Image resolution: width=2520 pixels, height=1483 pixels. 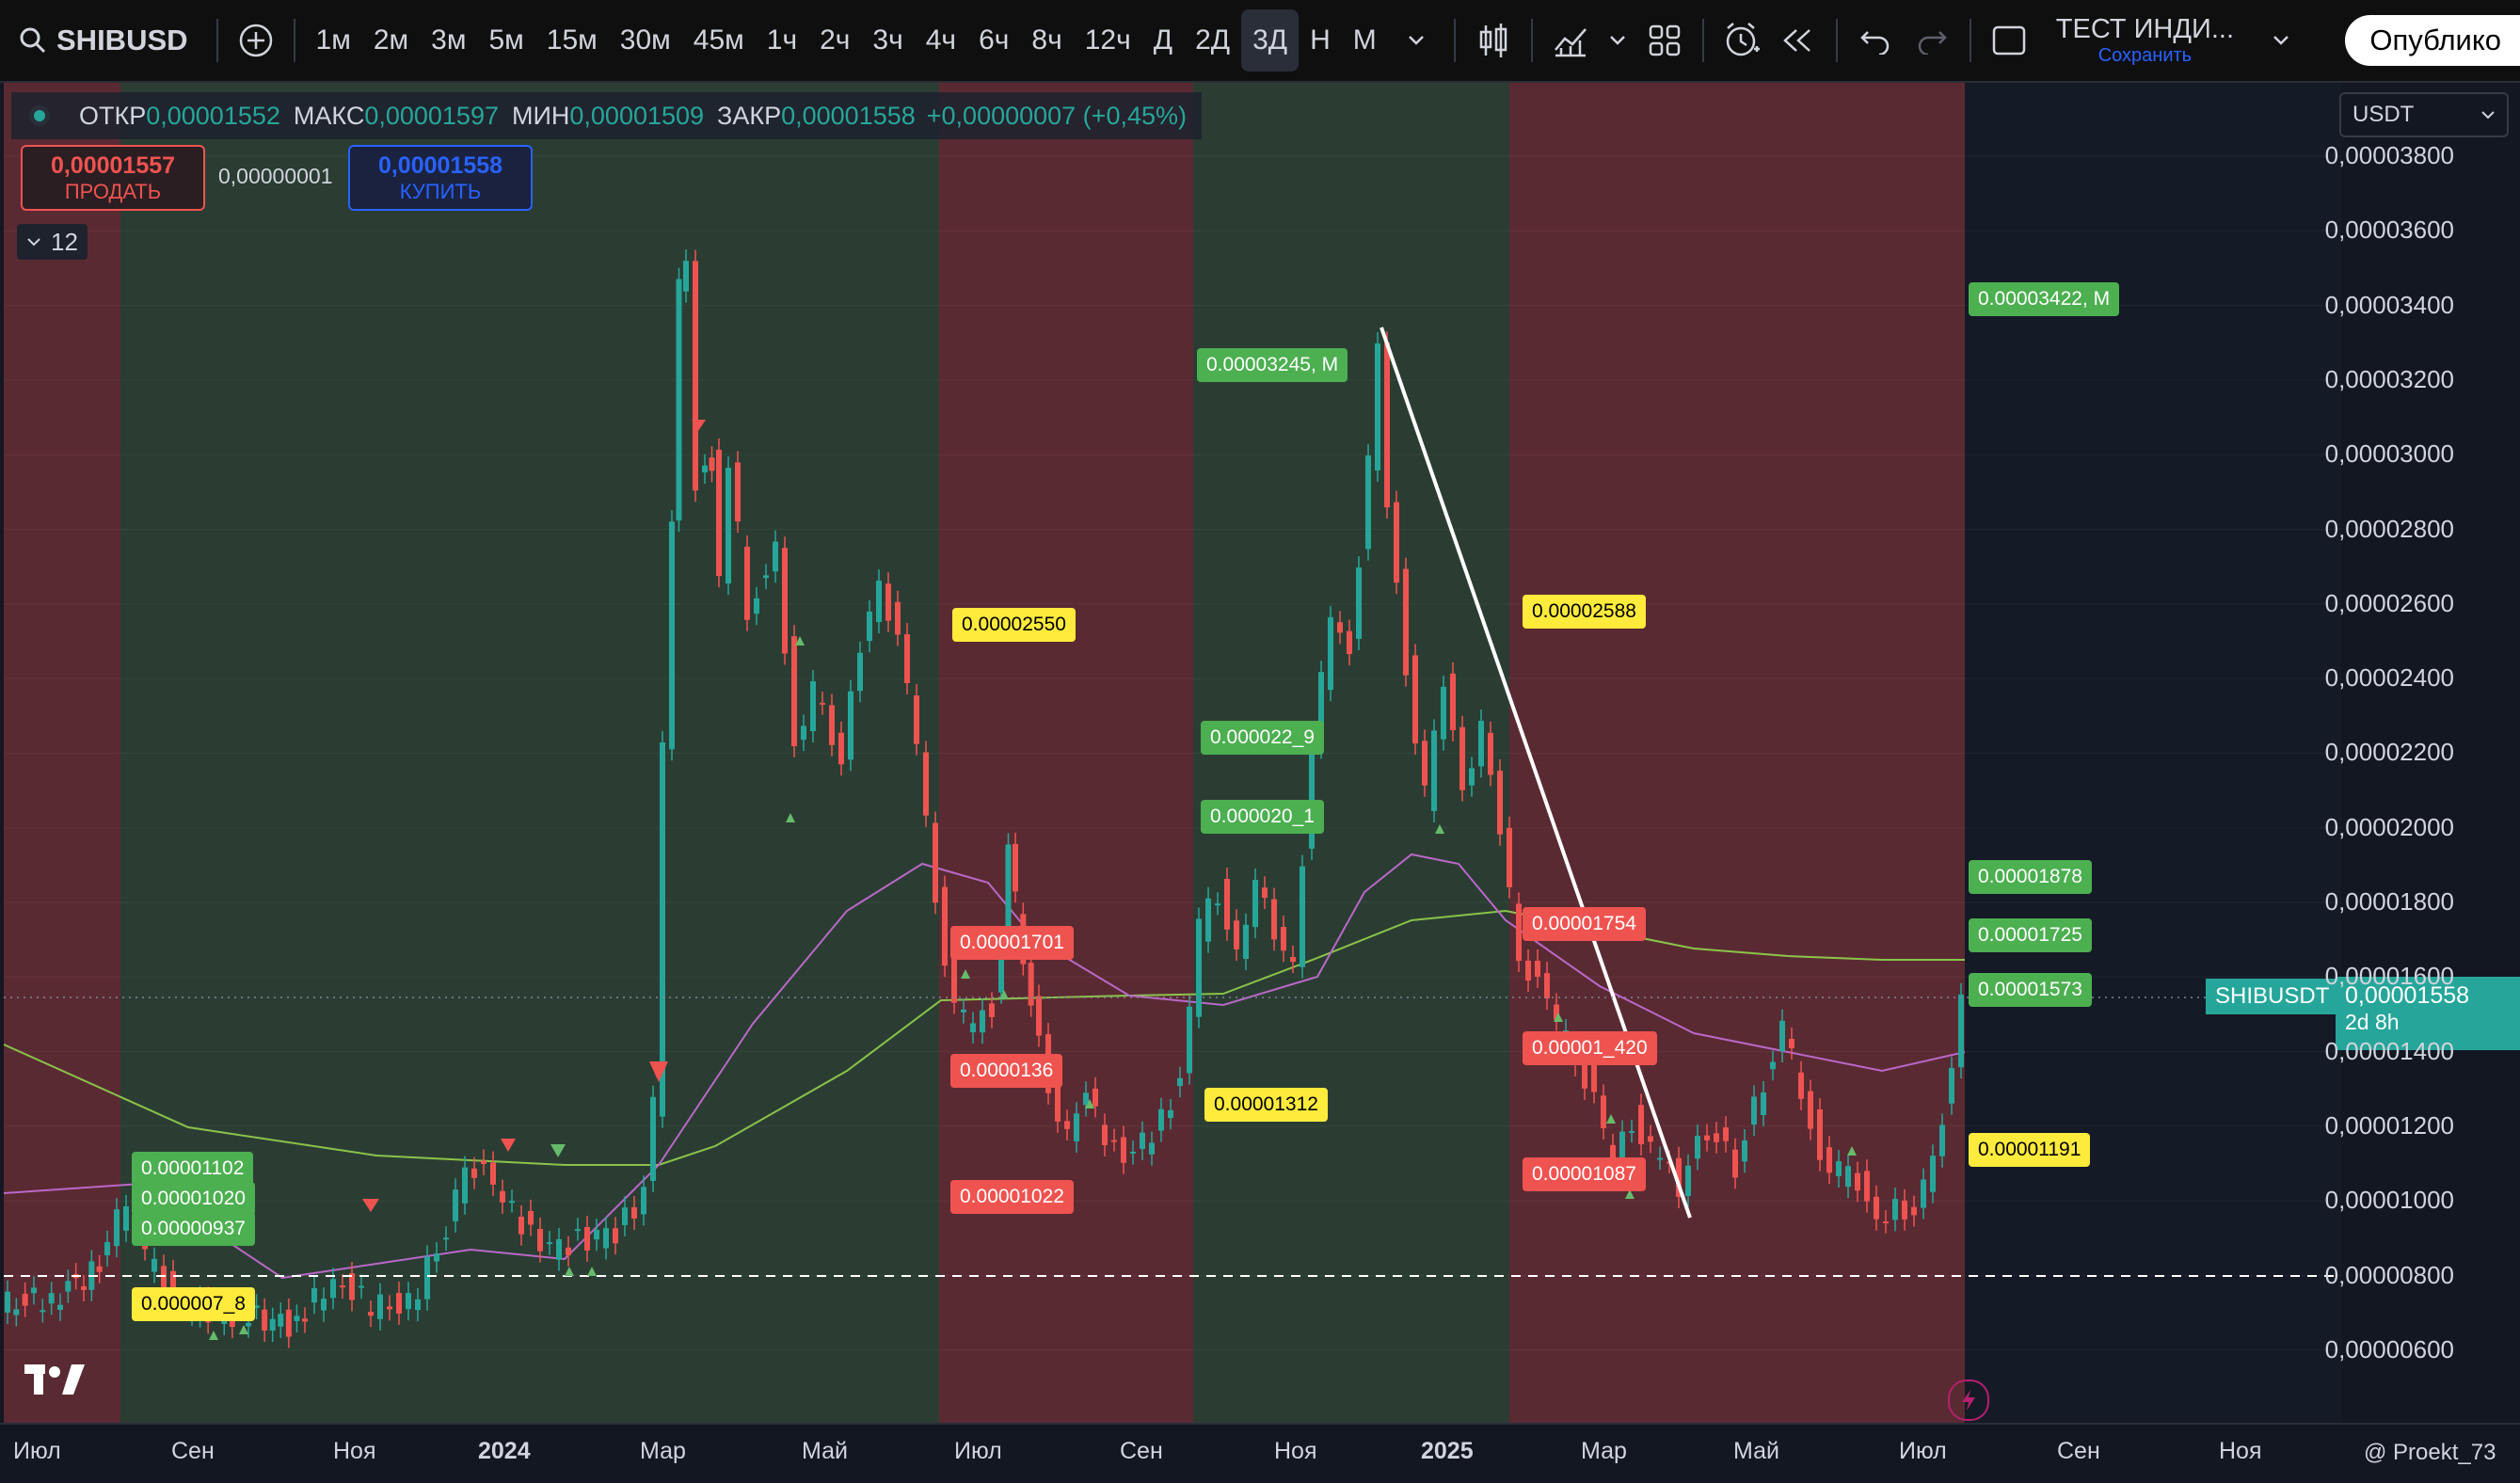 I want to click on timeframe-2h: 2ч, so click(x=834, y=40).